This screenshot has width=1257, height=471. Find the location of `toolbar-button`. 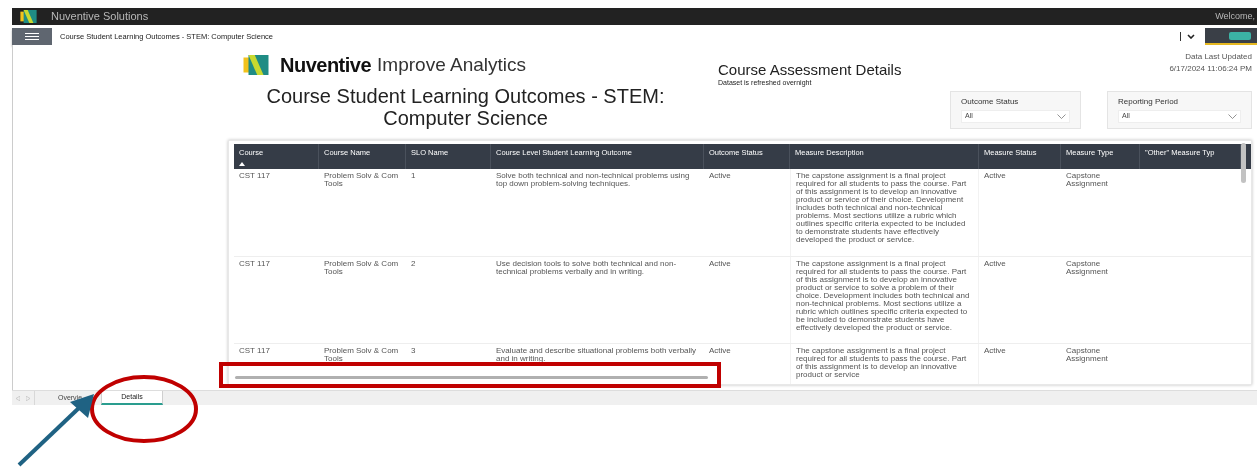

toolbar-button is located at coordinates (1240, 35).